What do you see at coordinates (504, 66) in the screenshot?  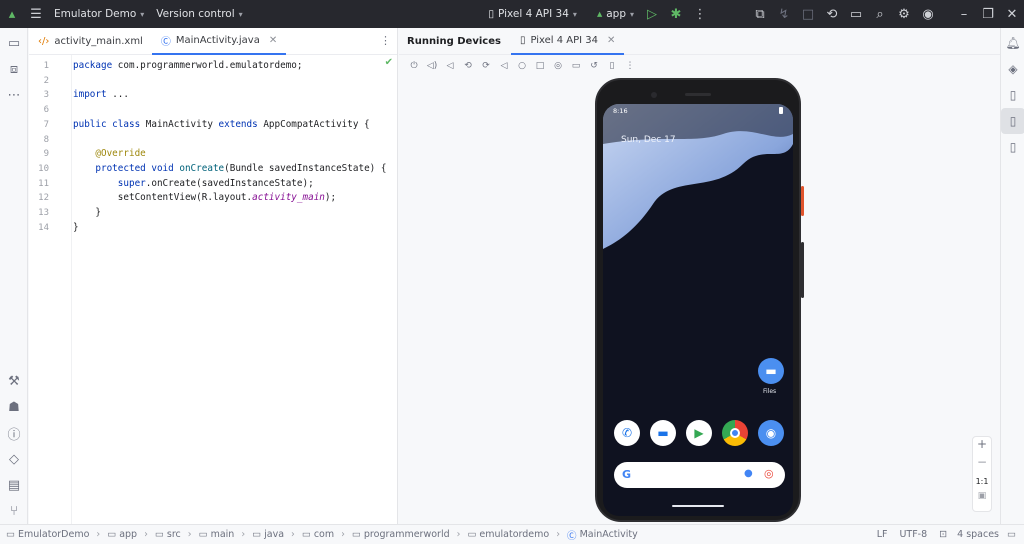 I see `back-icon: ◁` at bounding box center [504, 66].